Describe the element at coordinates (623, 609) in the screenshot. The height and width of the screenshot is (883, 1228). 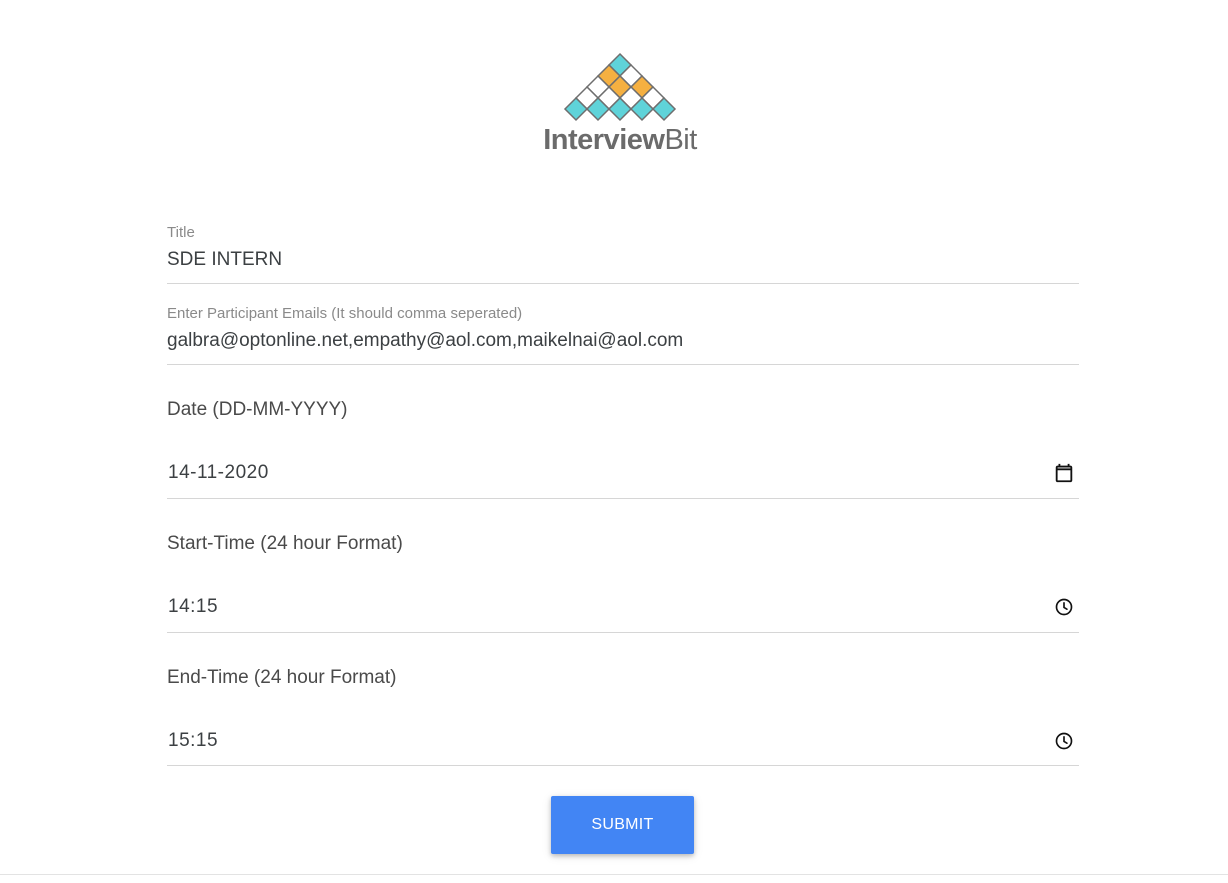
I see `start-time-field: 14:15` at that location.